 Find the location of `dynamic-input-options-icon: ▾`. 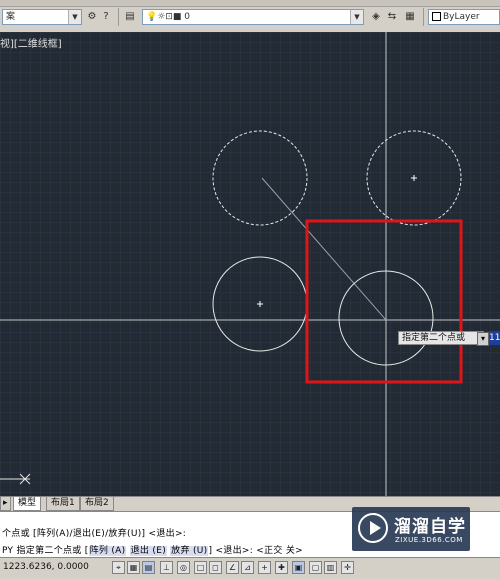

dynamic-input-options-icon: ▾ is located at coordinates (483, 339).